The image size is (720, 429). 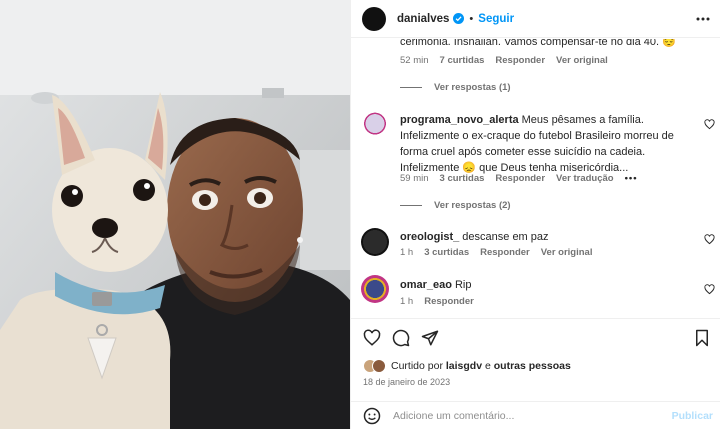 What do you see at coordinates (414, 178) in the screenshot?
I see `comment-time: 59 min` at bounding box center [414, 178].